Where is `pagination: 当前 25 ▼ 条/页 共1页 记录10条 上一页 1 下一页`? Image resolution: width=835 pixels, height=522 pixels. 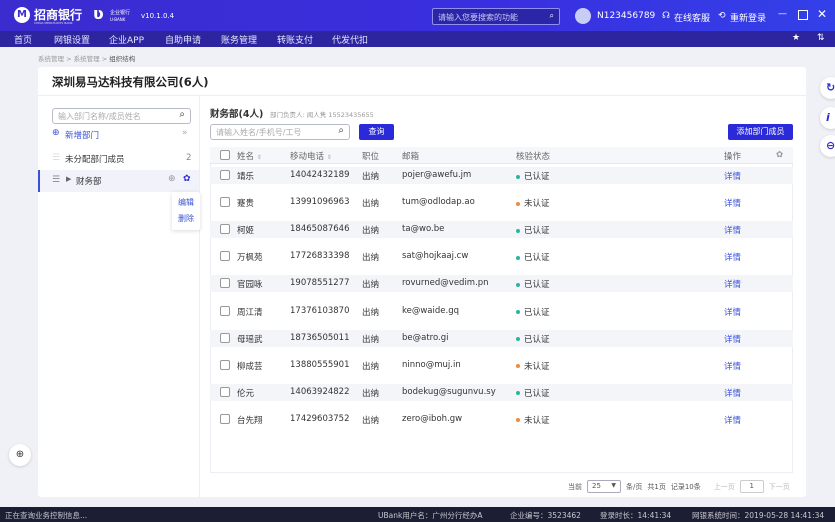
pagination: 当前 25 ▼ 条/页 共1页 记录10条 上一页 1 下一页 is located at coordinates (679, 486).